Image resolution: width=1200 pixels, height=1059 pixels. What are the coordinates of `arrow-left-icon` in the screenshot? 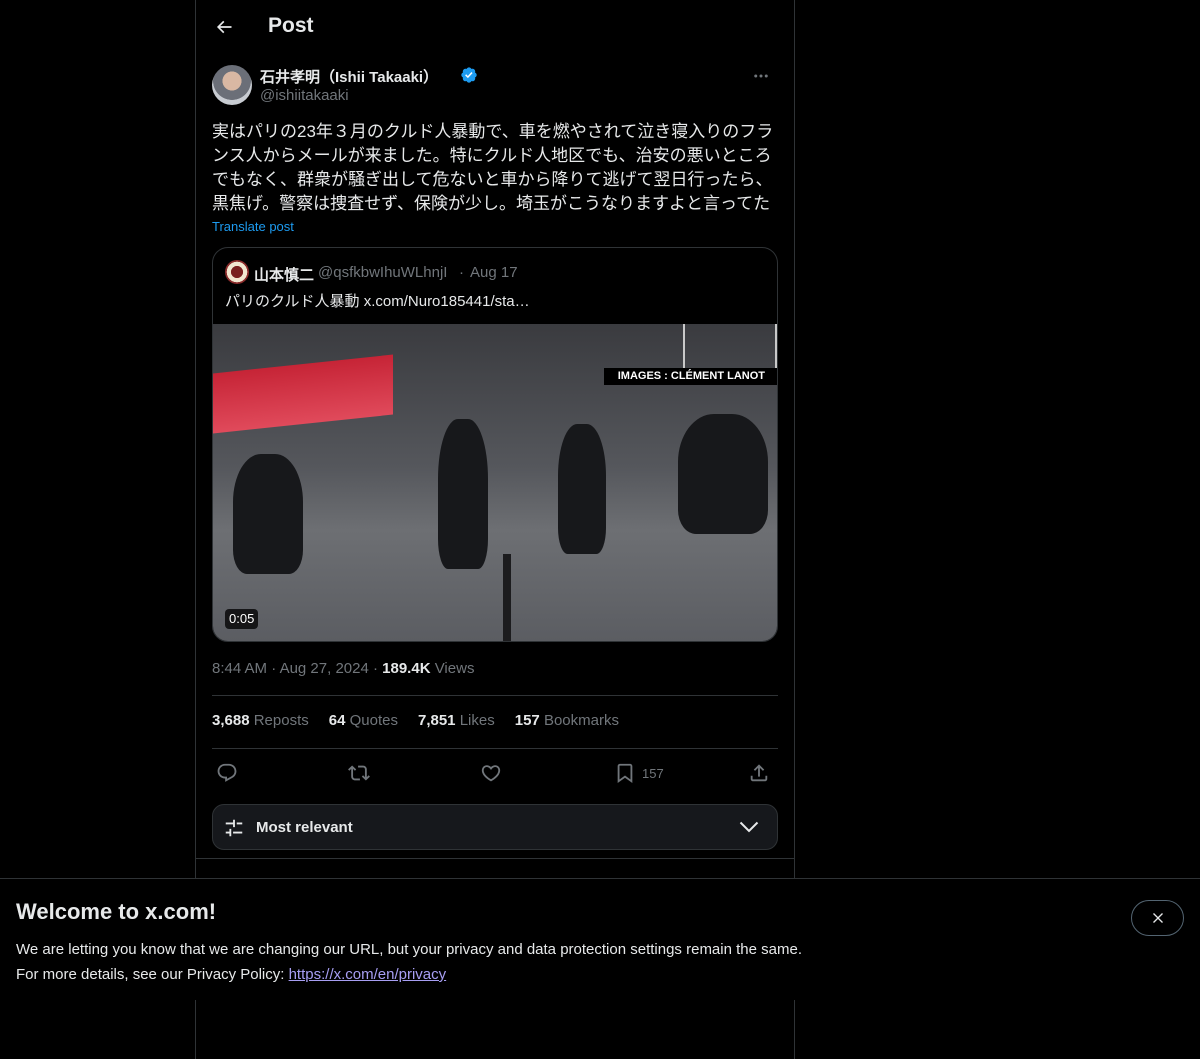 It's located at (224, 27).